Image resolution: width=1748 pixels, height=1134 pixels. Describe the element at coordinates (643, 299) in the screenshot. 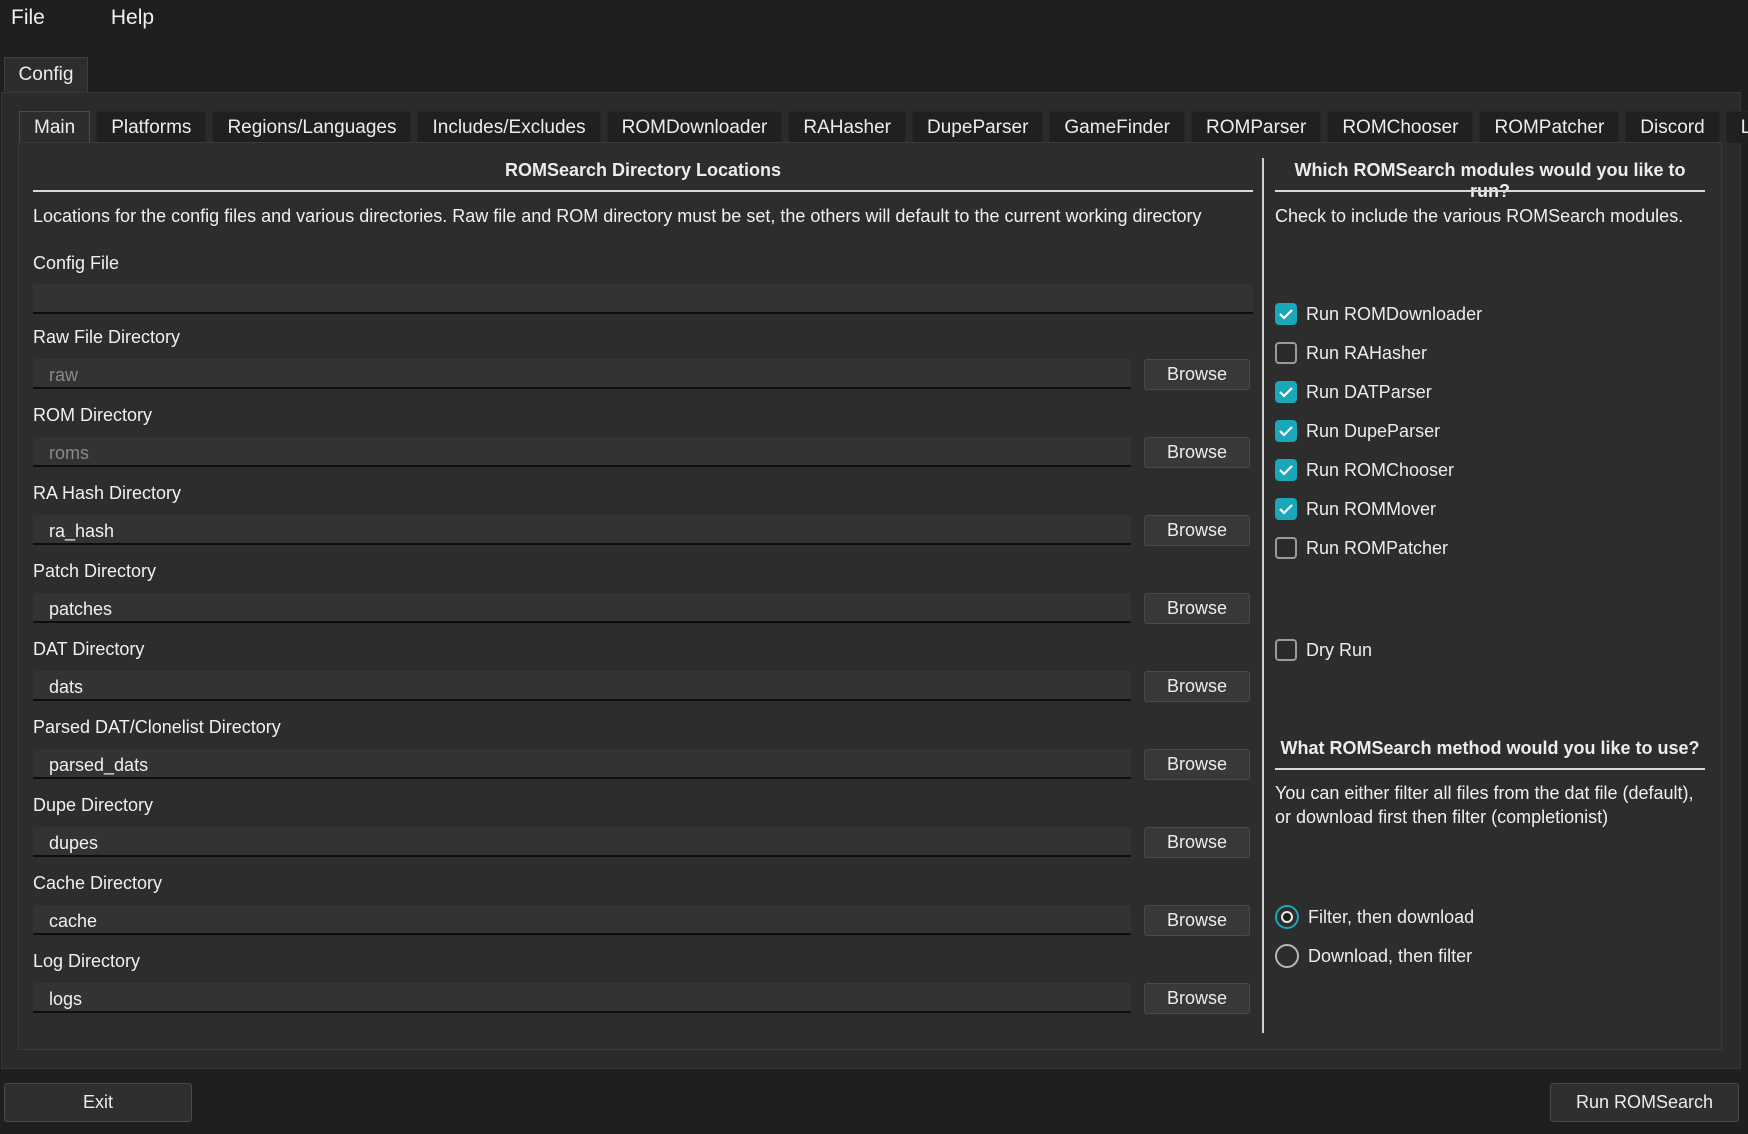

I see `config-file-field` at that location.